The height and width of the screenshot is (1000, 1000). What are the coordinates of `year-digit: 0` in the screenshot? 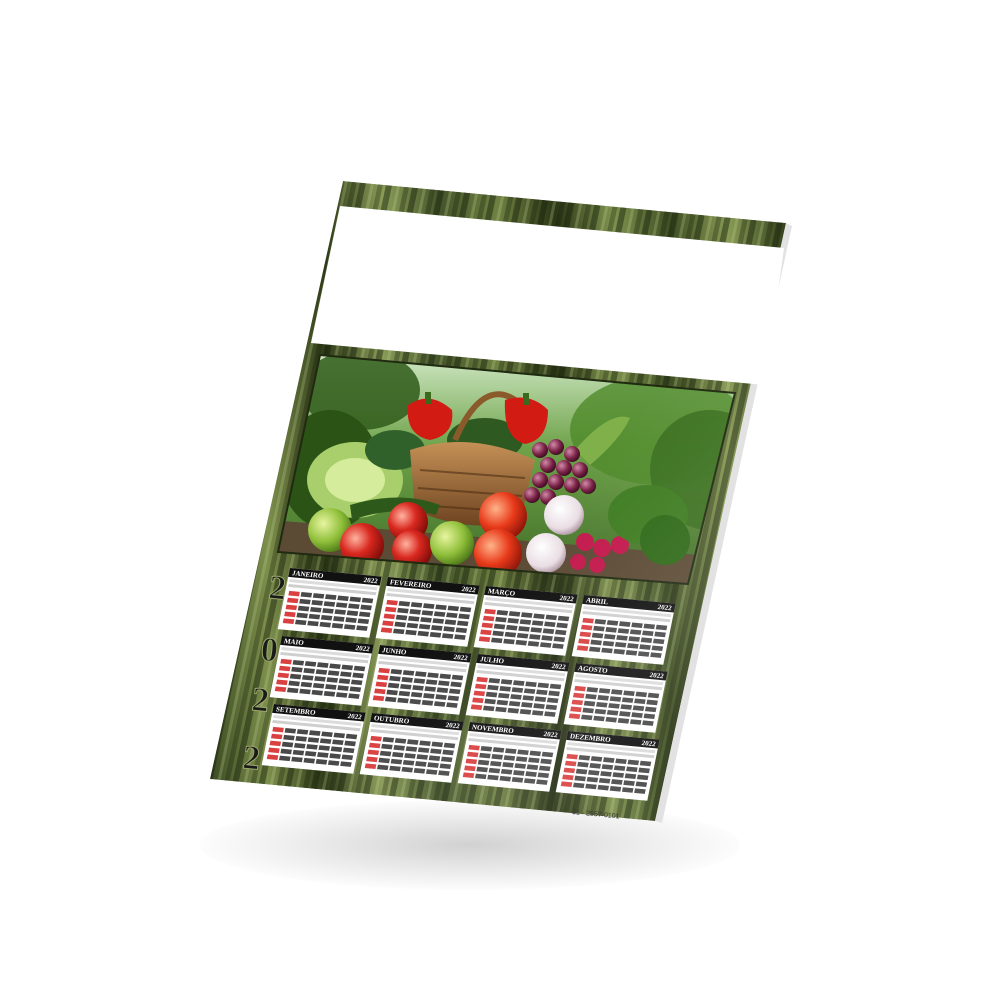 It's located at (269, 650).